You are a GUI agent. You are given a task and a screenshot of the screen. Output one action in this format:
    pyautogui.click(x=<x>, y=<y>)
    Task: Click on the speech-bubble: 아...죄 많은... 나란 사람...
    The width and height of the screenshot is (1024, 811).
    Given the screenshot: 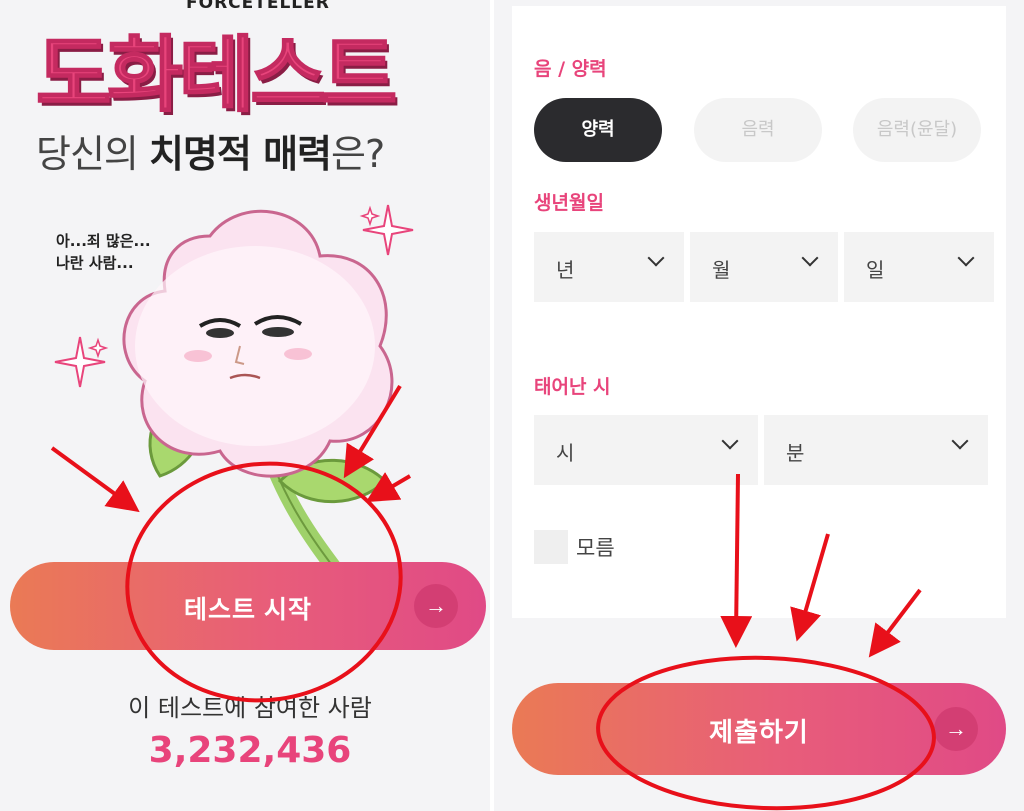 What is the action you would take?
    pyautogui.click(x=121, y=252)
    